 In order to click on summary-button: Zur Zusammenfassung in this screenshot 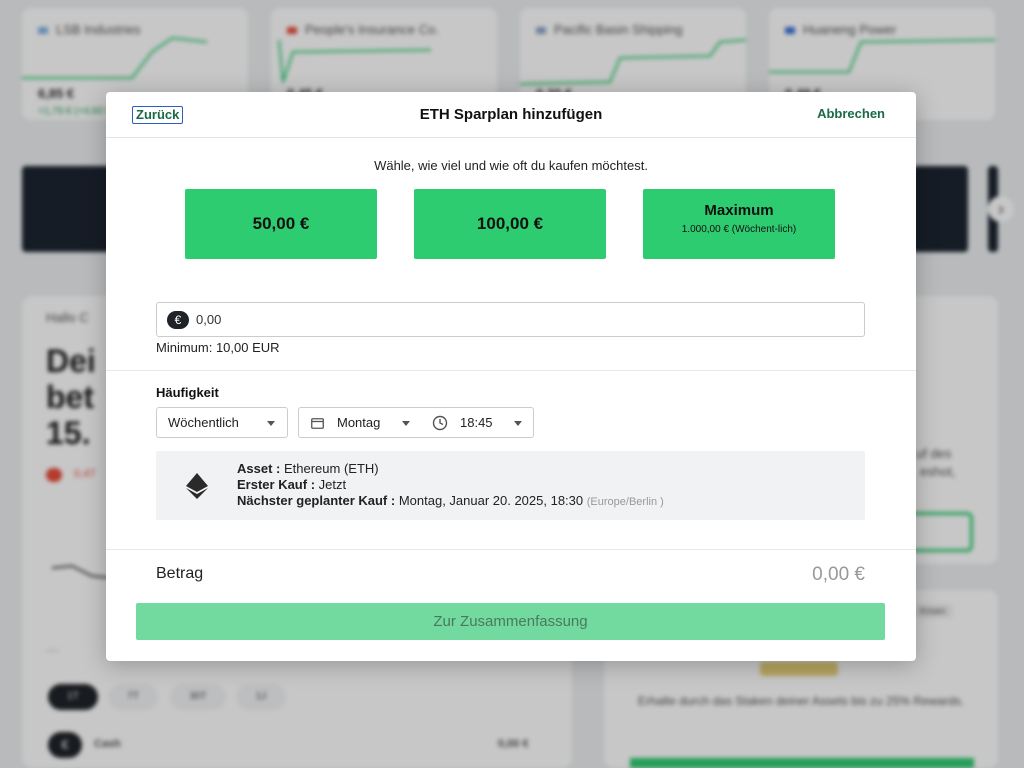, I will do `click(510, 621)`.